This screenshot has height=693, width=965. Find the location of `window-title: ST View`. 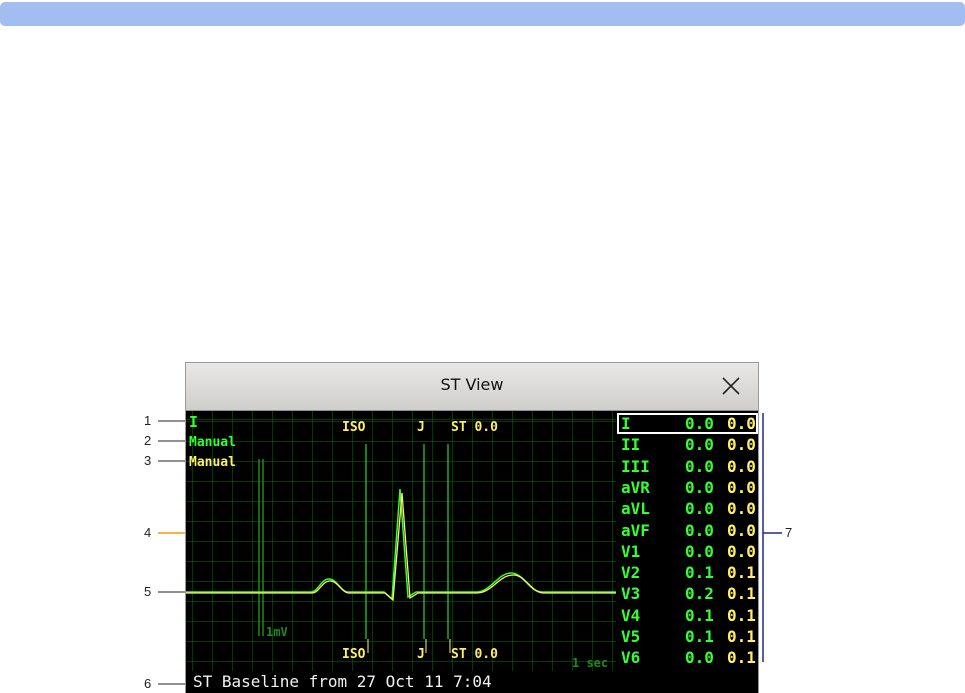

window-title: ST View is located at coordinates (472, 384).